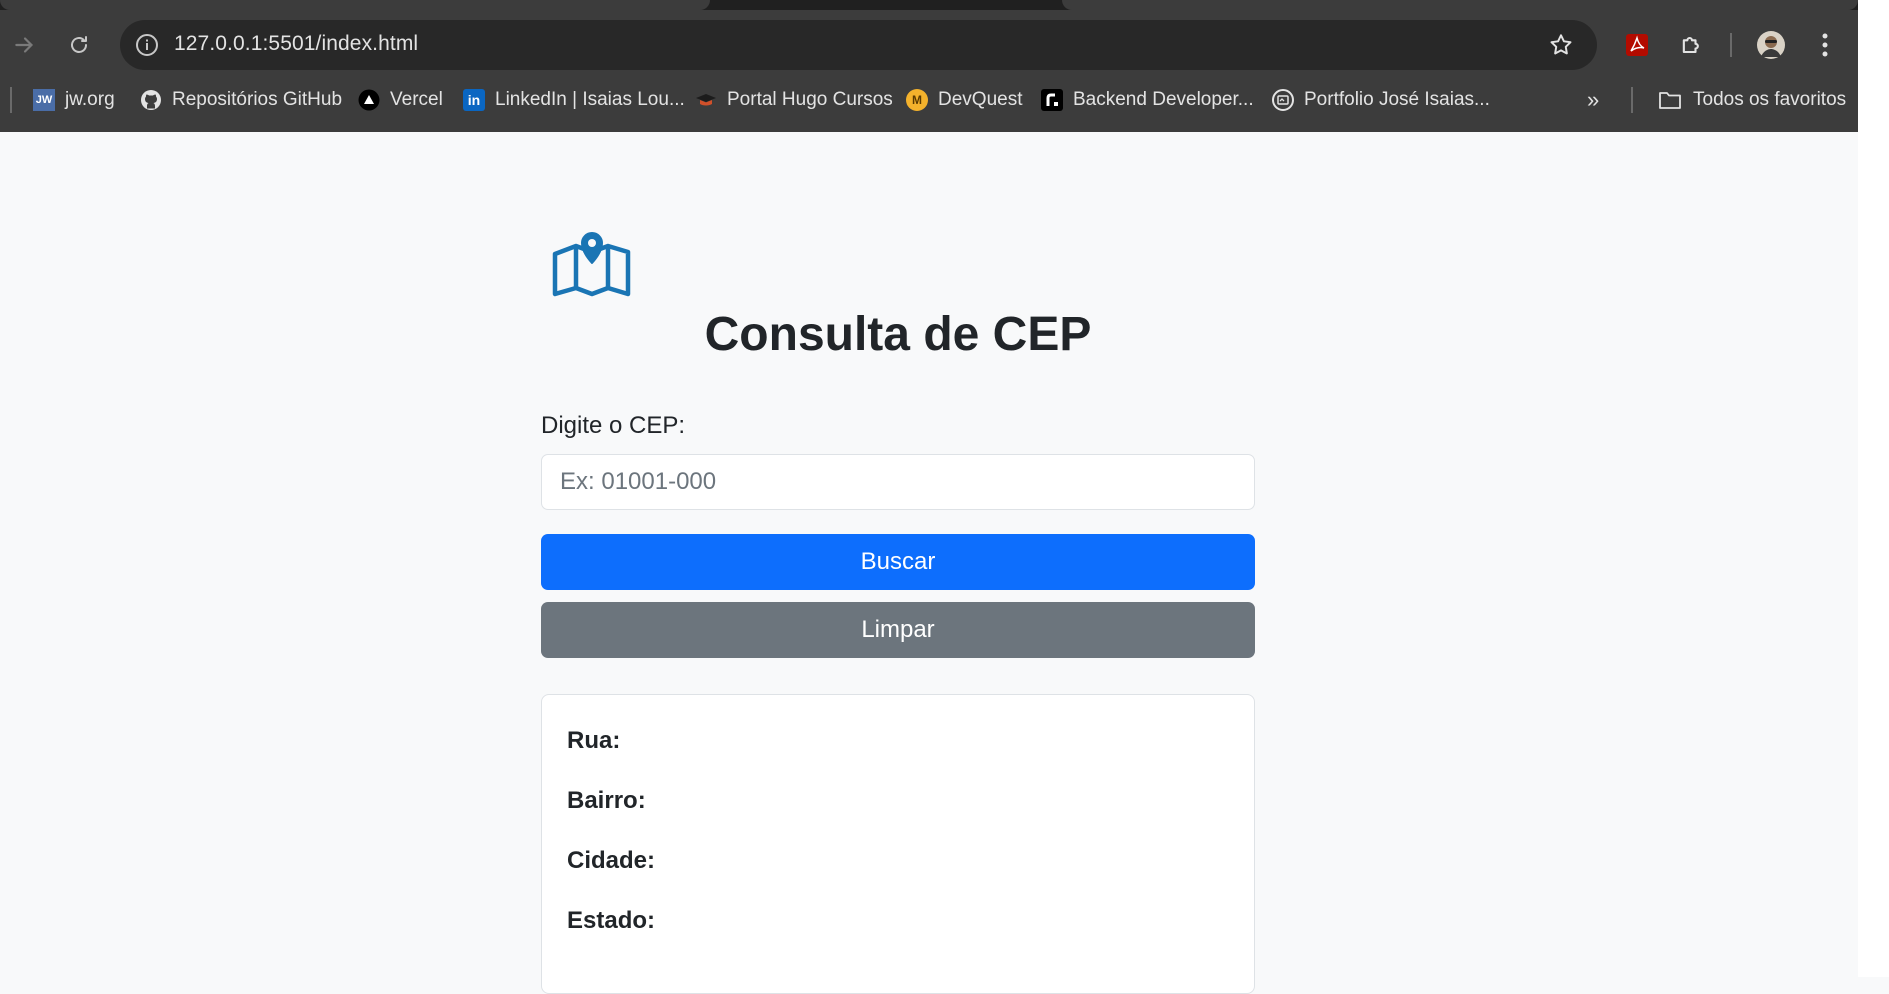 The height and width of the screenshot is (994, 1889). I want to click on jw-icon: JW, so click(44, 100).